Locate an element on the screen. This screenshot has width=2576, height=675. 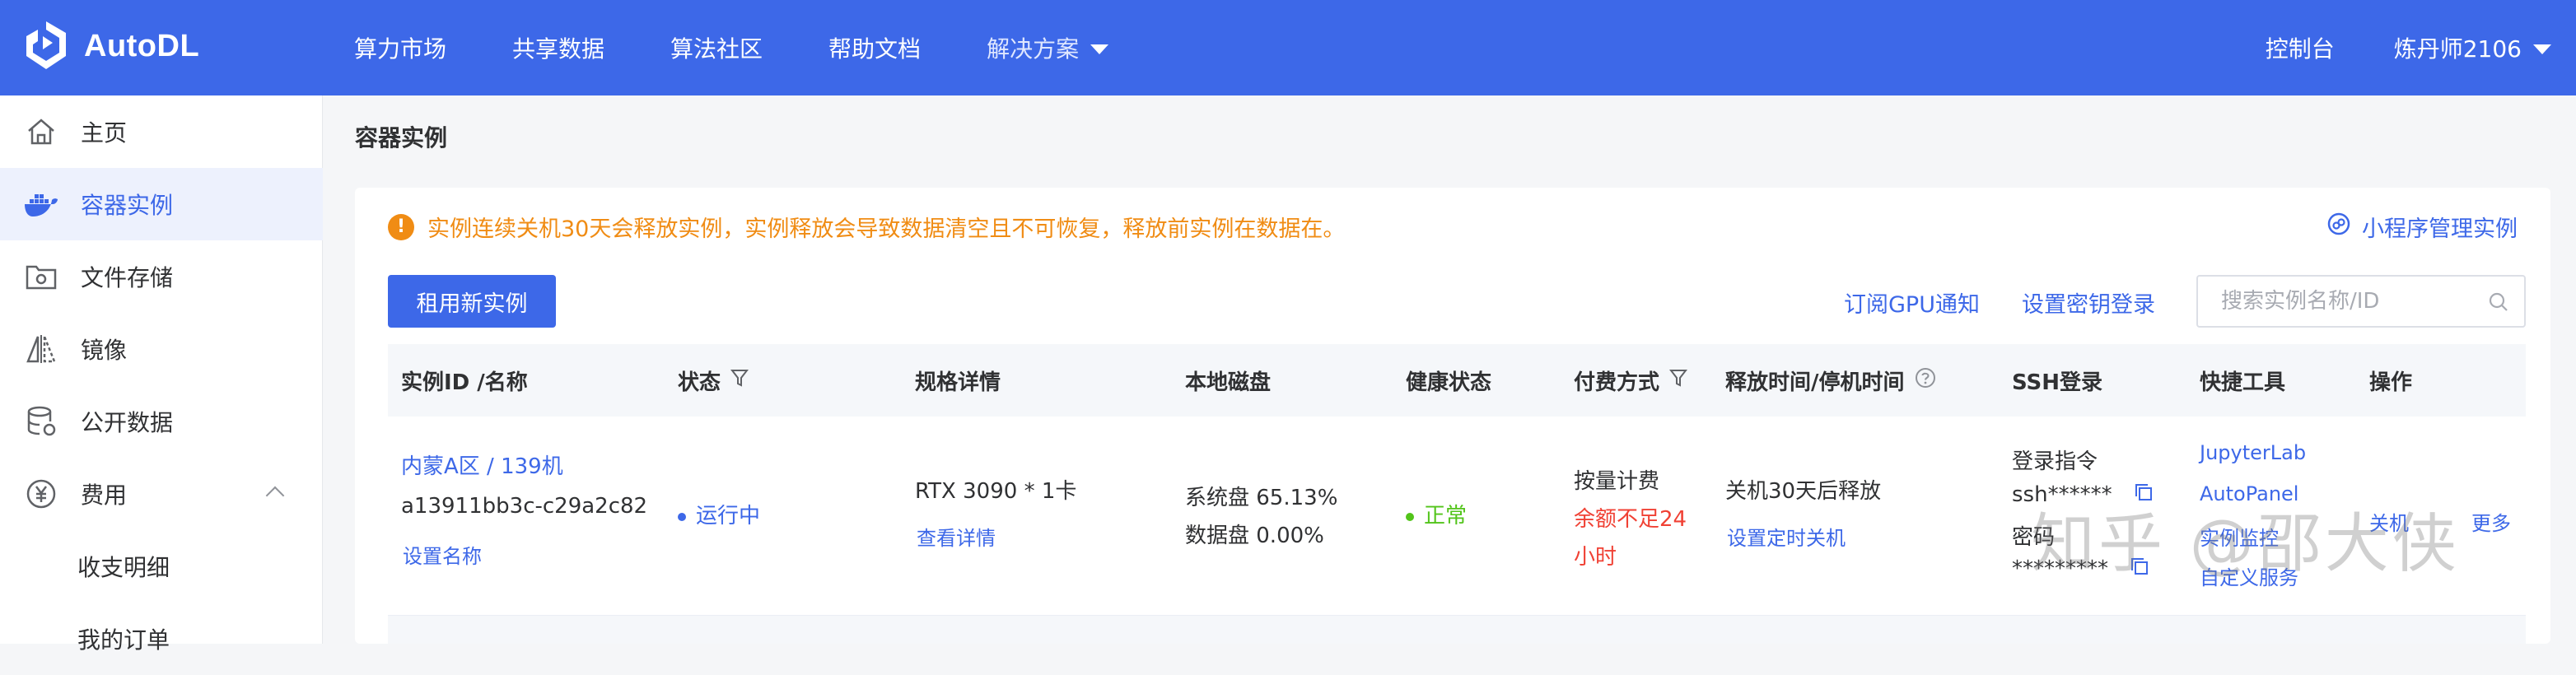
sidebar-item-label: 收支明细 is located at coordinates (123, 567).